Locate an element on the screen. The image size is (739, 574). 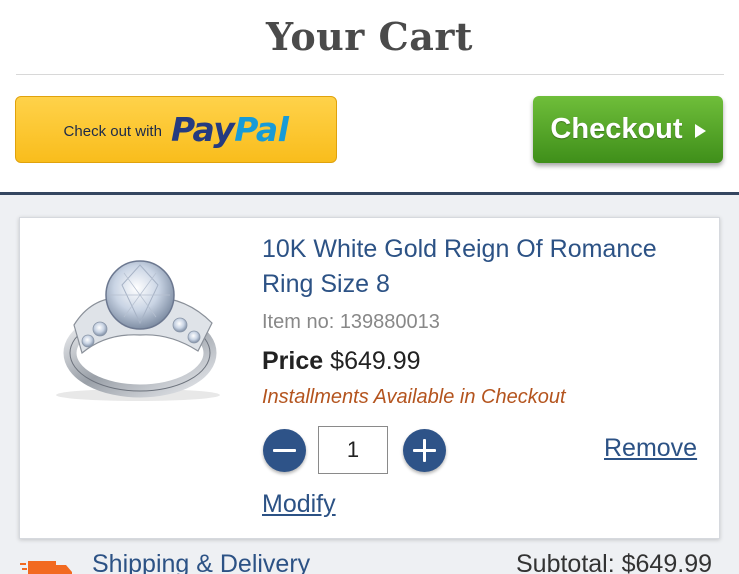
installments-note: Installments Available in Checkout is located at coordinates (414, 397).